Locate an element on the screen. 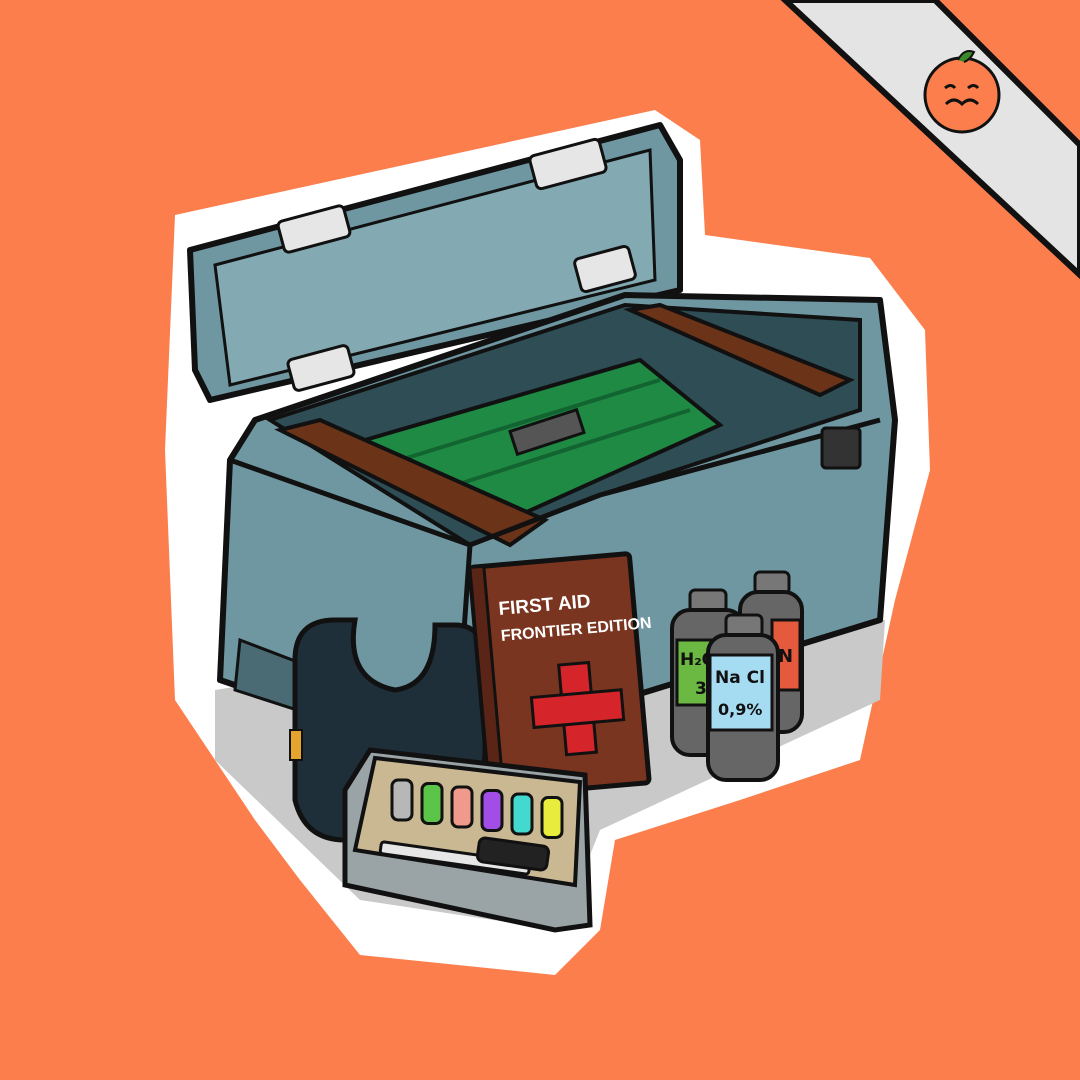  side-latch is located at coordinates (841, 448).